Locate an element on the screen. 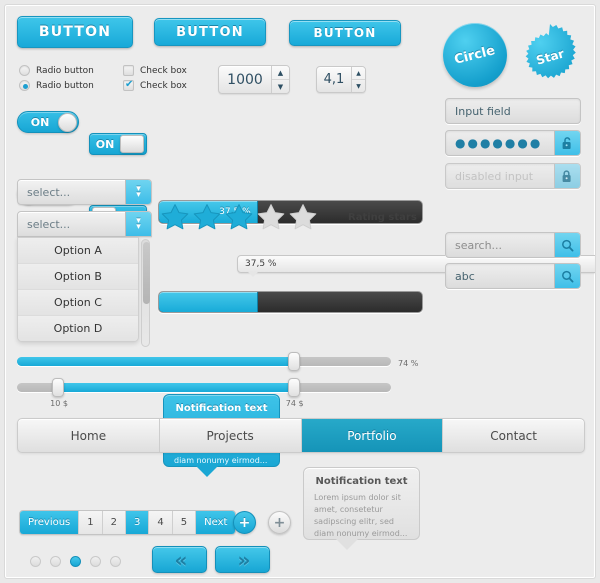  nav-tab-projects: Projects is located at coordinates (231, 435).